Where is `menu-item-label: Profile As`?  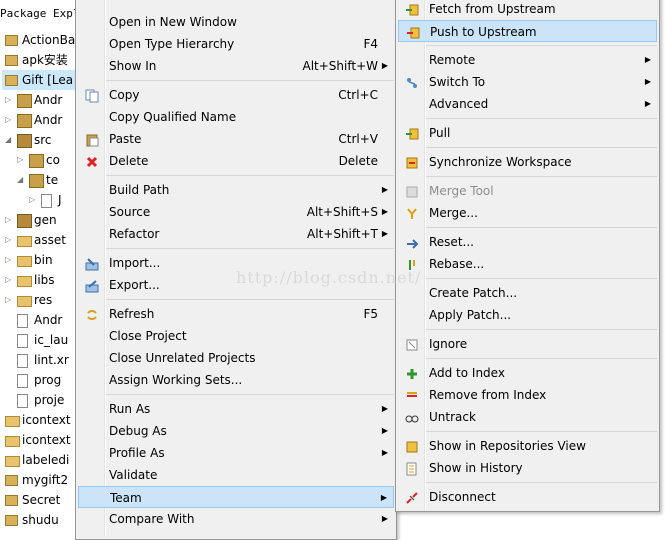 menu-item-label: Profile As is located at coordinates (137, 453).